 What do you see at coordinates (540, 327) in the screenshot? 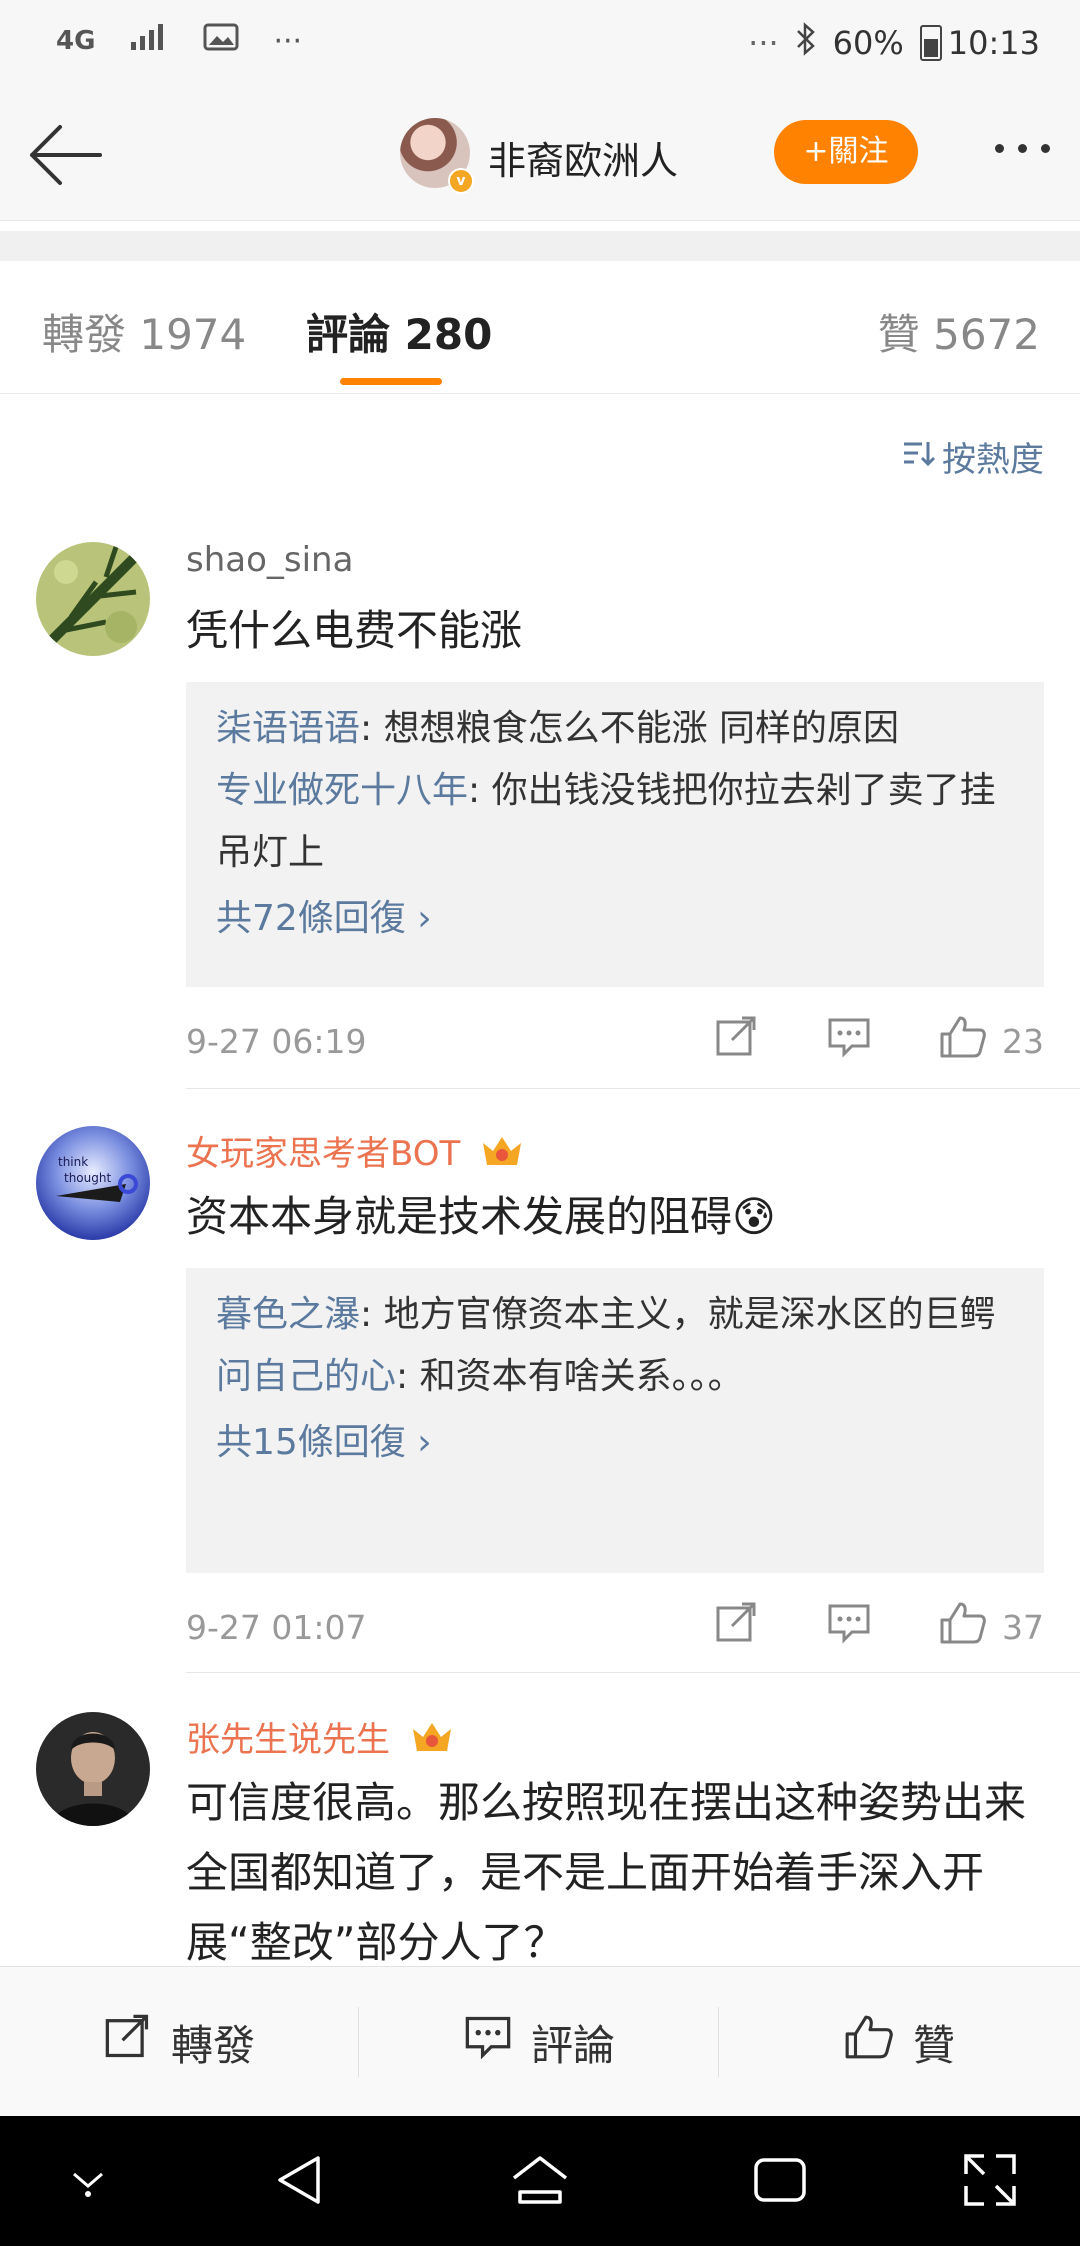
I see `tab-bar: 轉發 1974 評論 280 贊 5672` at bounding box center [540, 327].